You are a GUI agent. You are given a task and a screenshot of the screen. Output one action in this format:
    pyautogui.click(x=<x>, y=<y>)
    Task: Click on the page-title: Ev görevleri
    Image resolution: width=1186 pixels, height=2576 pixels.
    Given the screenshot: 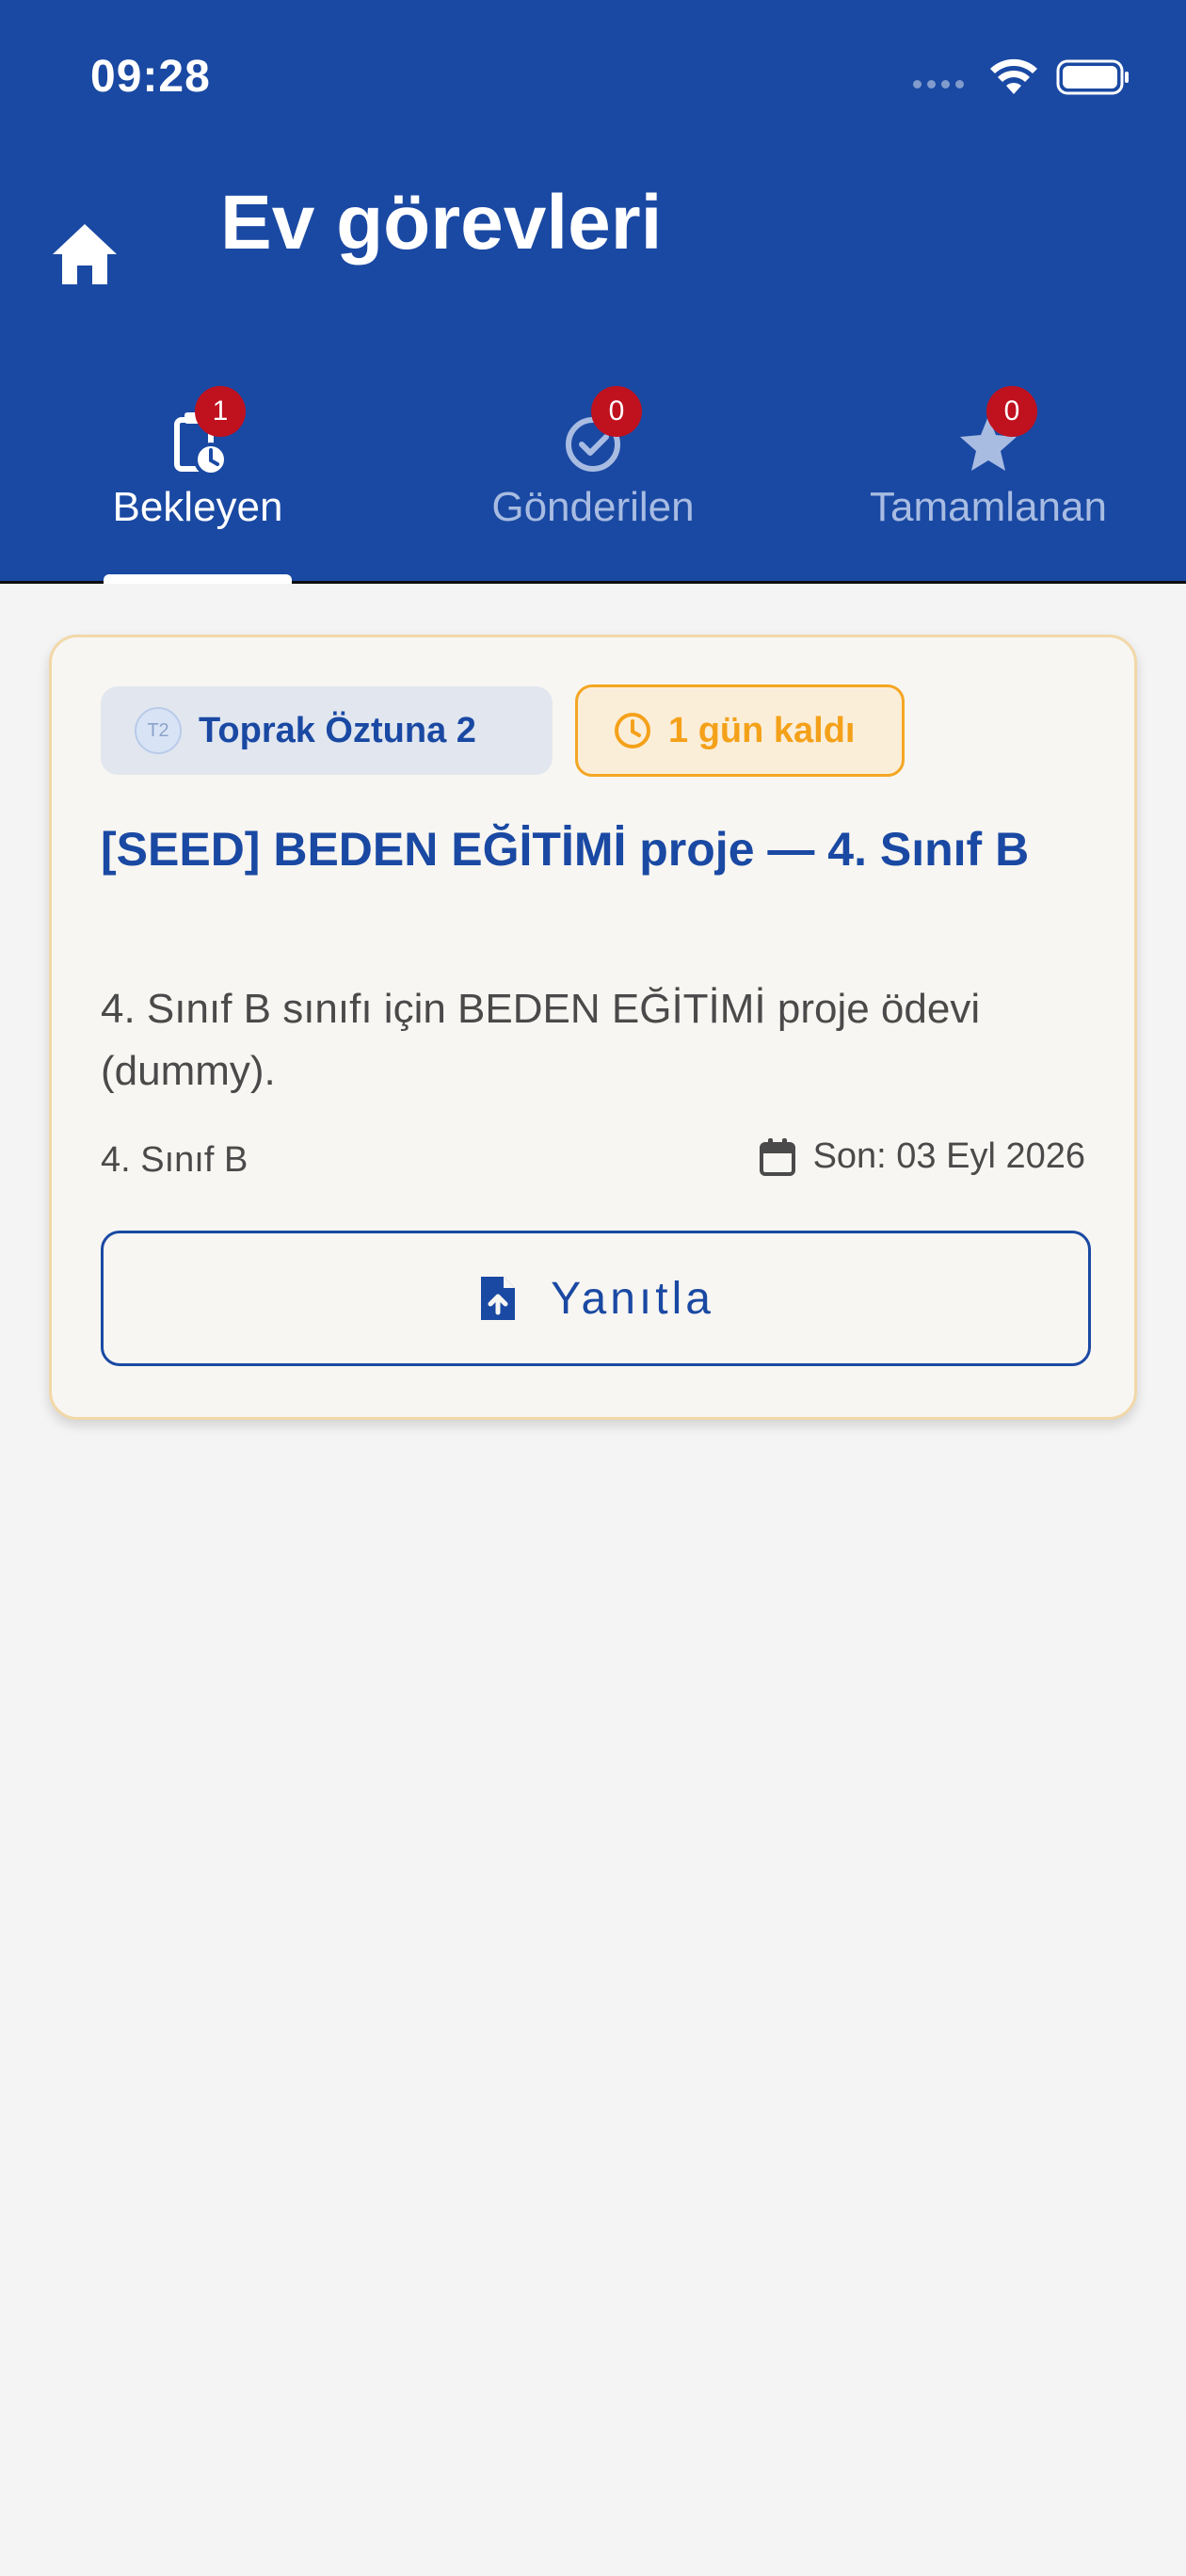 What is the action you would take?
    pyautogui.click(x=441, y=223)
    